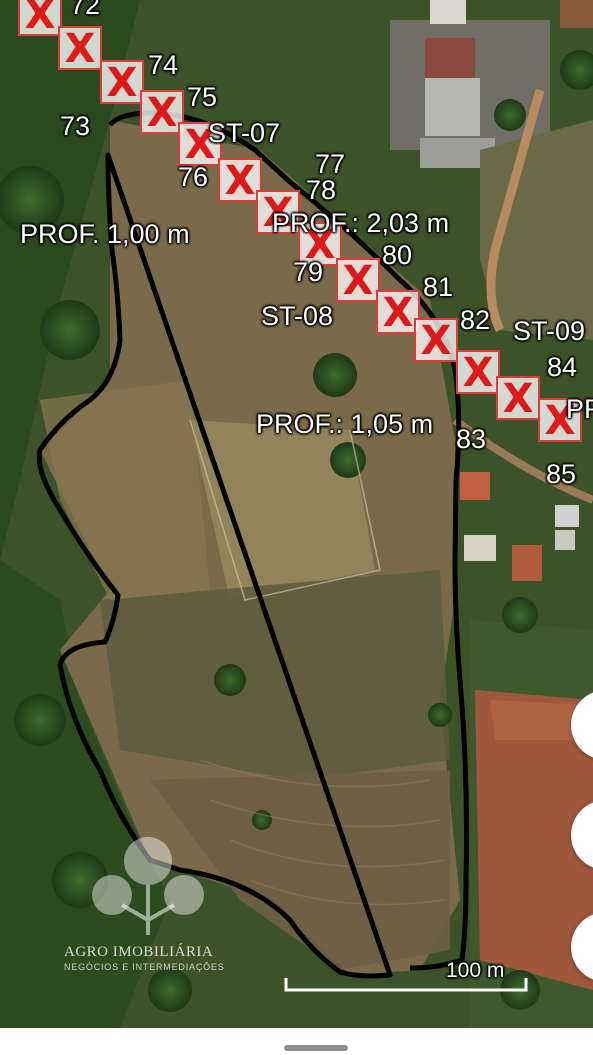  I want to click on depth-label: PROF. 1,00 m, so click(105, 234).